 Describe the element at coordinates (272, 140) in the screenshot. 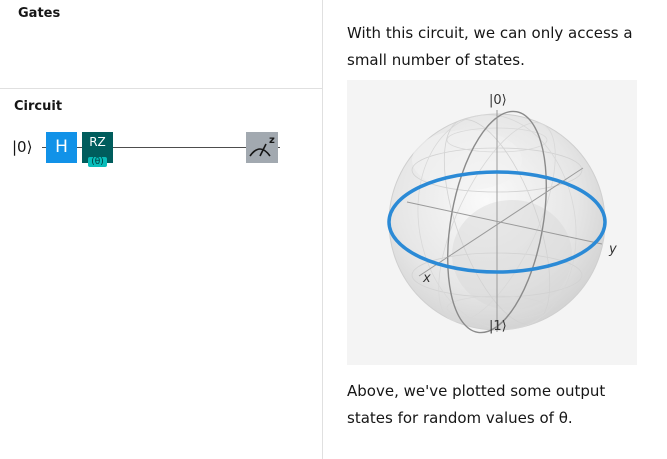

I see `measure-basis-label: z` at that location.